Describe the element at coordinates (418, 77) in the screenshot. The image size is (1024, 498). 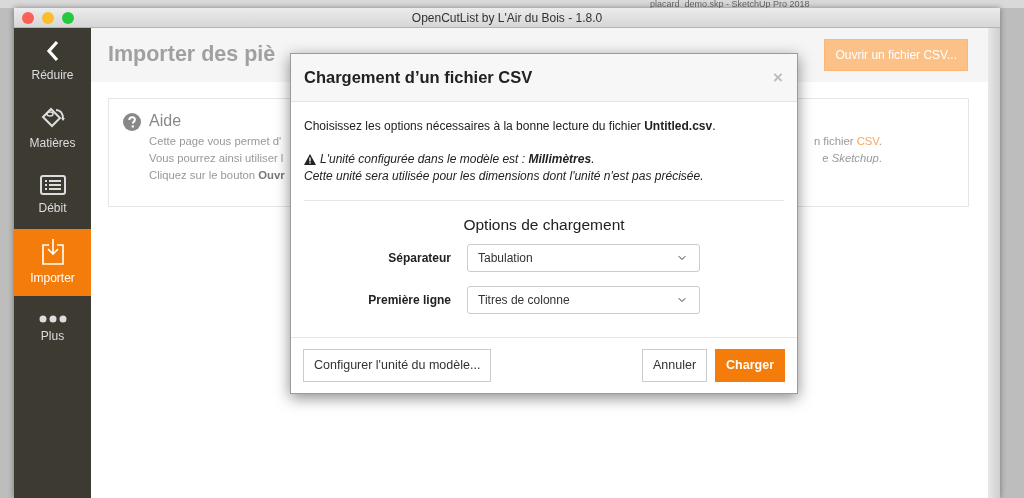
I see `modal-title: Chargement d’un fichier CSV` at that location.